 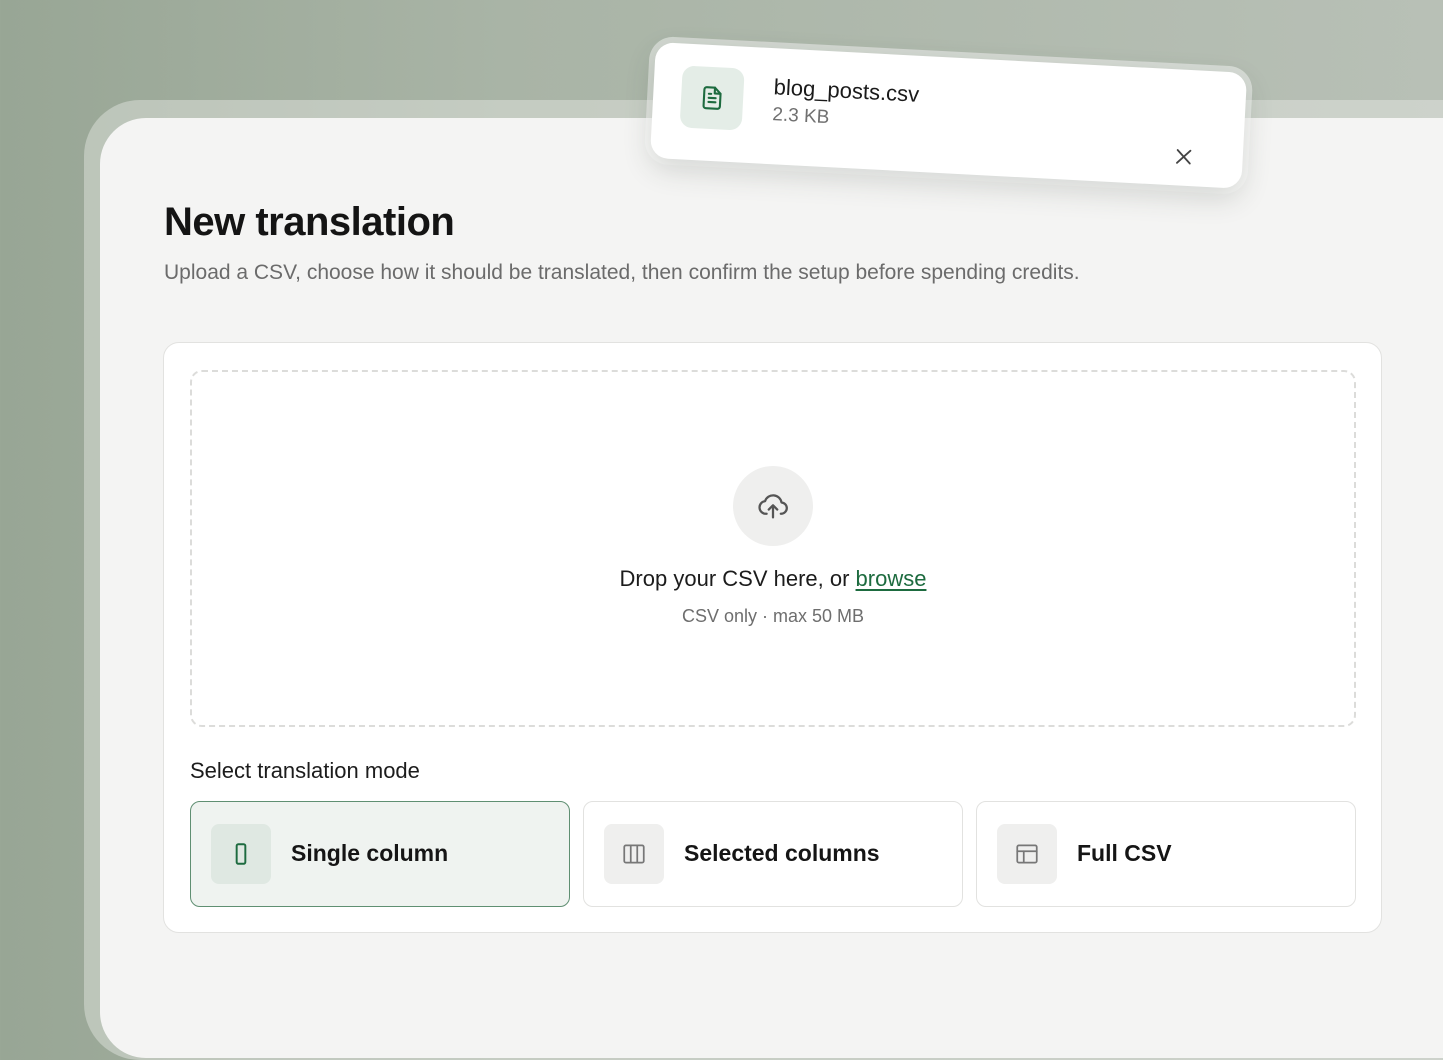 I want to click on mode-option-label: Full CSV, so click(x=1124, y=853).